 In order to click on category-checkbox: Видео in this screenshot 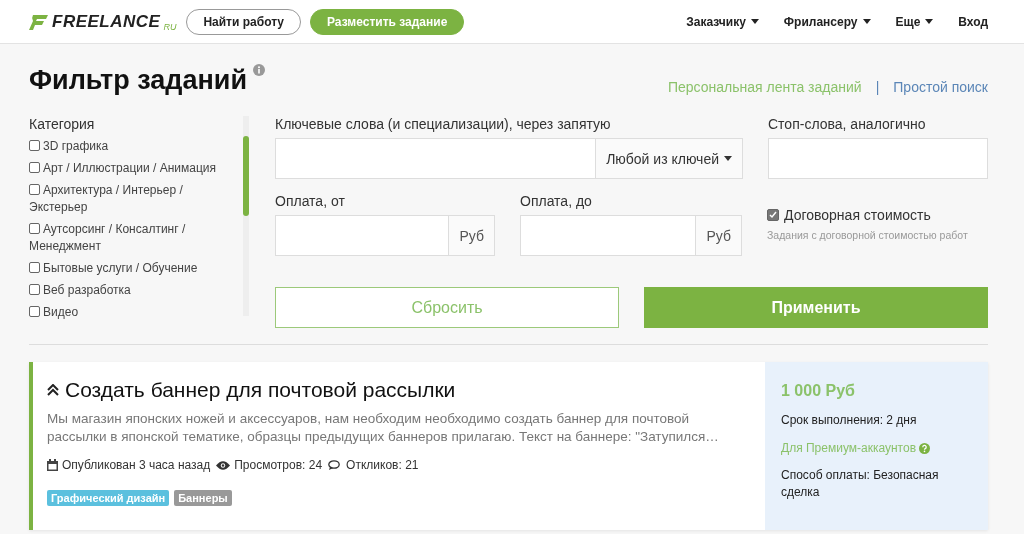, I will do `click(135, 312)`.